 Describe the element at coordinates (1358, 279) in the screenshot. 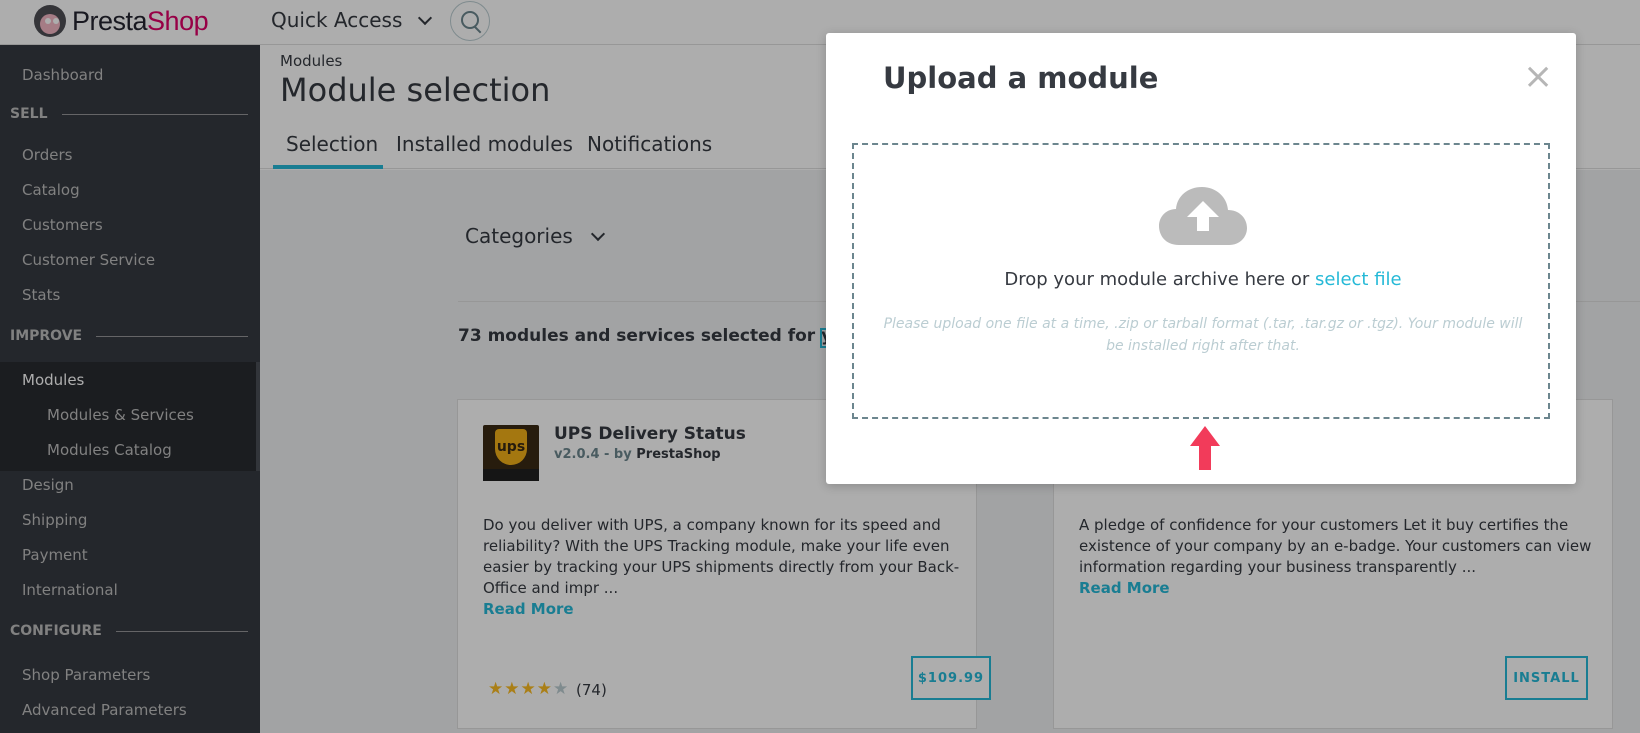

I see `select-file-link: select file` at that location.